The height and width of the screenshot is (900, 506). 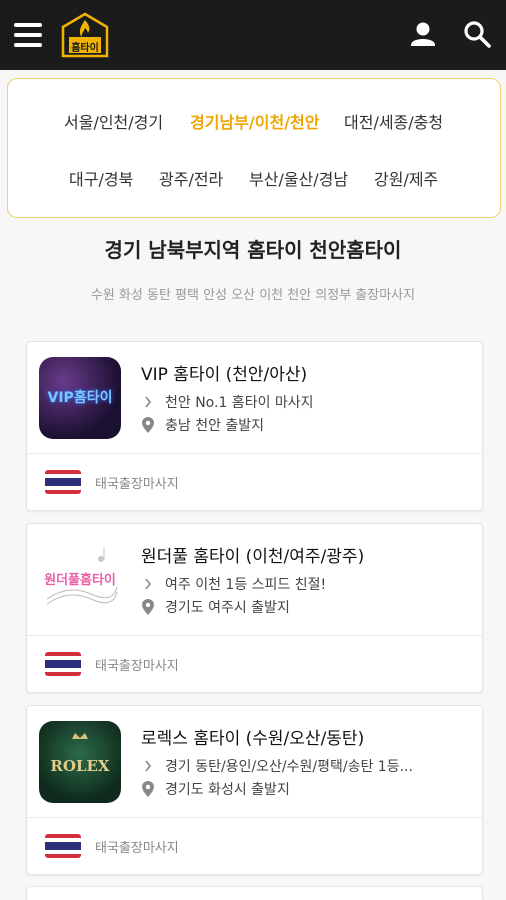 What do you see at coordinates (254, 121) in the screenshot?
I see `region-gyeonggi-south: 경기남부/이천/천안` at bounding box center [254, 121].